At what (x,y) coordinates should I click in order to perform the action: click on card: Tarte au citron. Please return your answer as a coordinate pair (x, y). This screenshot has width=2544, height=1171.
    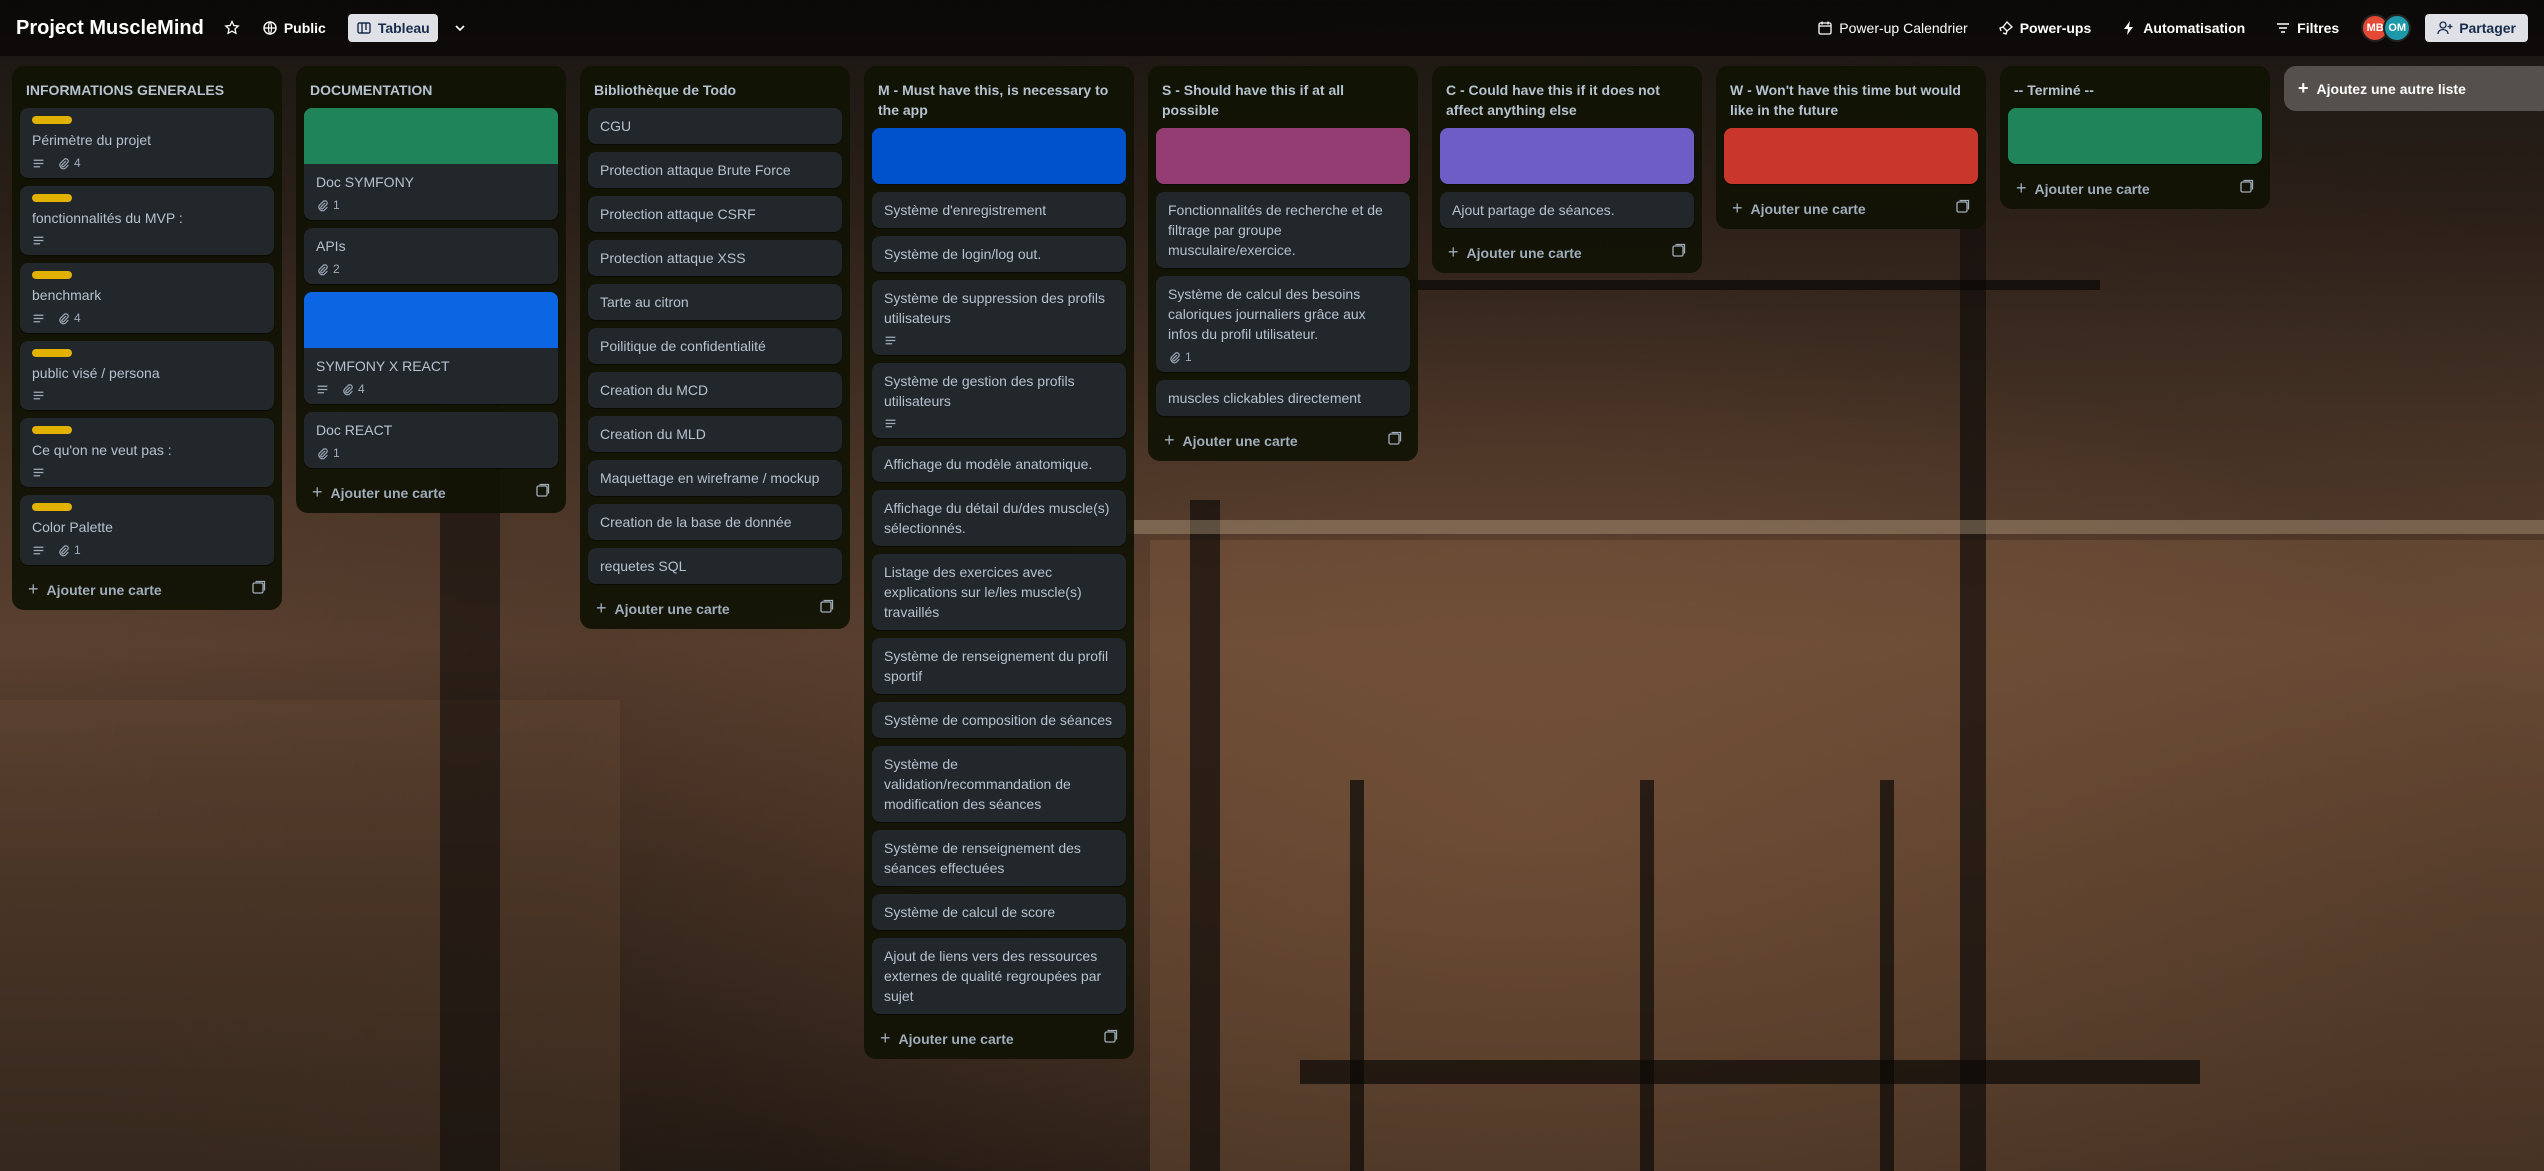
    Looking at the image, I should click on (715, 302).